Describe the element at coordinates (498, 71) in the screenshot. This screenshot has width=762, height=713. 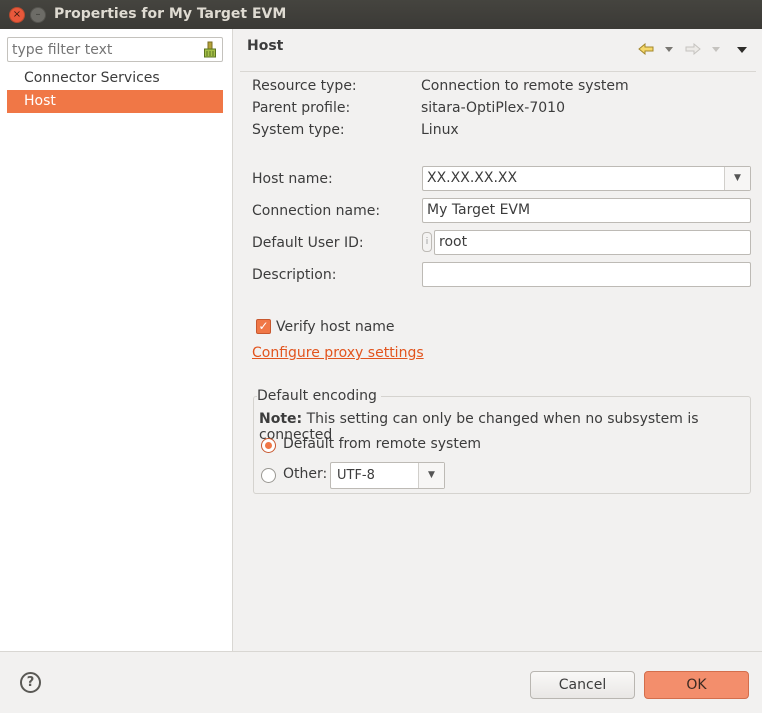
I see `header-divider` at that location.